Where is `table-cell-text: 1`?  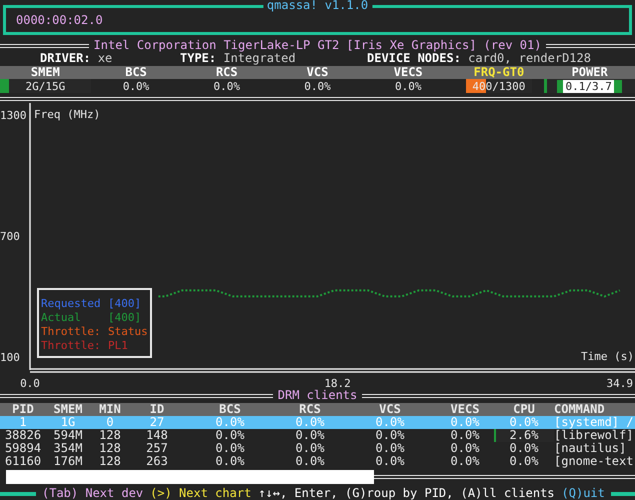
table-cell-text: 1 is located at coordinates (23, 422).